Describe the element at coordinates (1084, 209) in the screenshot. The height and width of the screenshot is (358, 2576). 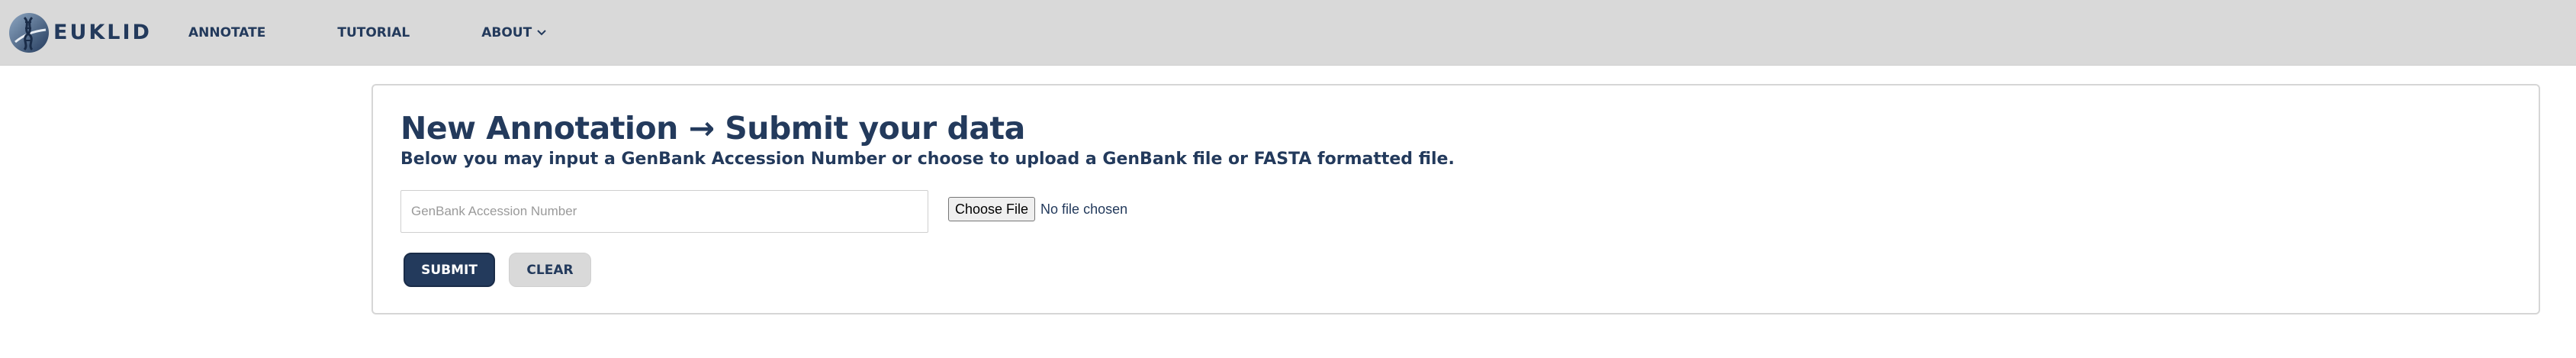
I see `file-status-text: No file chosen` at that location.